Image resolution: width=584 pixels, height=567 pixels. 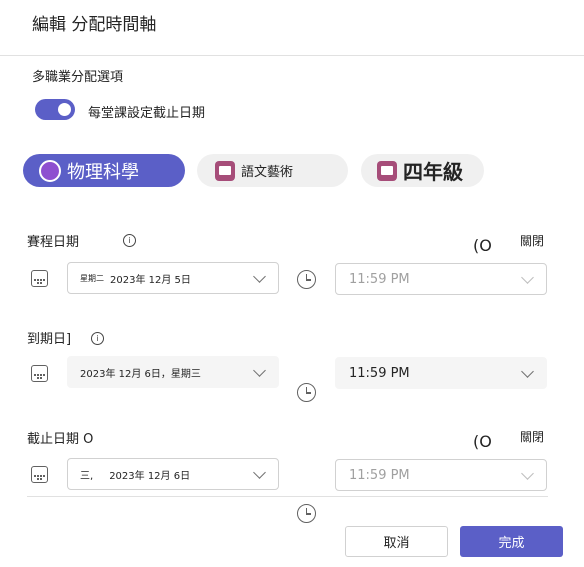 What do you see at coordinates (441, 475) in the screenshot?
I see `close-time-picker: 11:59 PM` at bounding box center [441, 475].